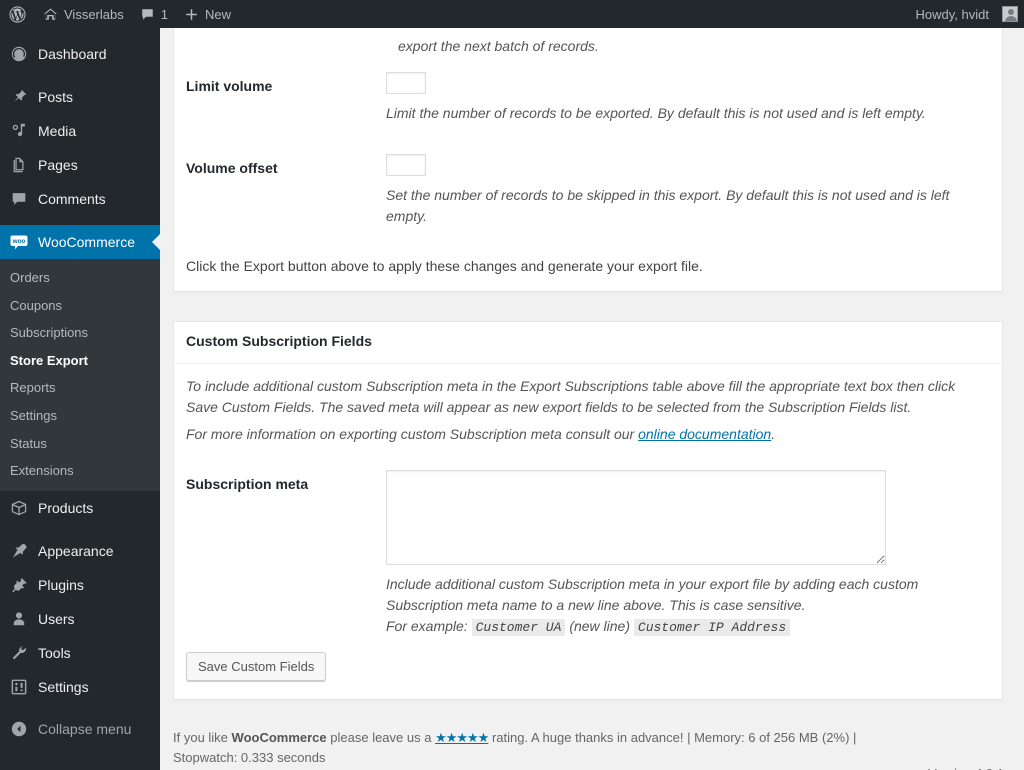  Describe the element at coordinates (80, 131) in the screenshot. I see `sidebar-item-media: Media` at that location.